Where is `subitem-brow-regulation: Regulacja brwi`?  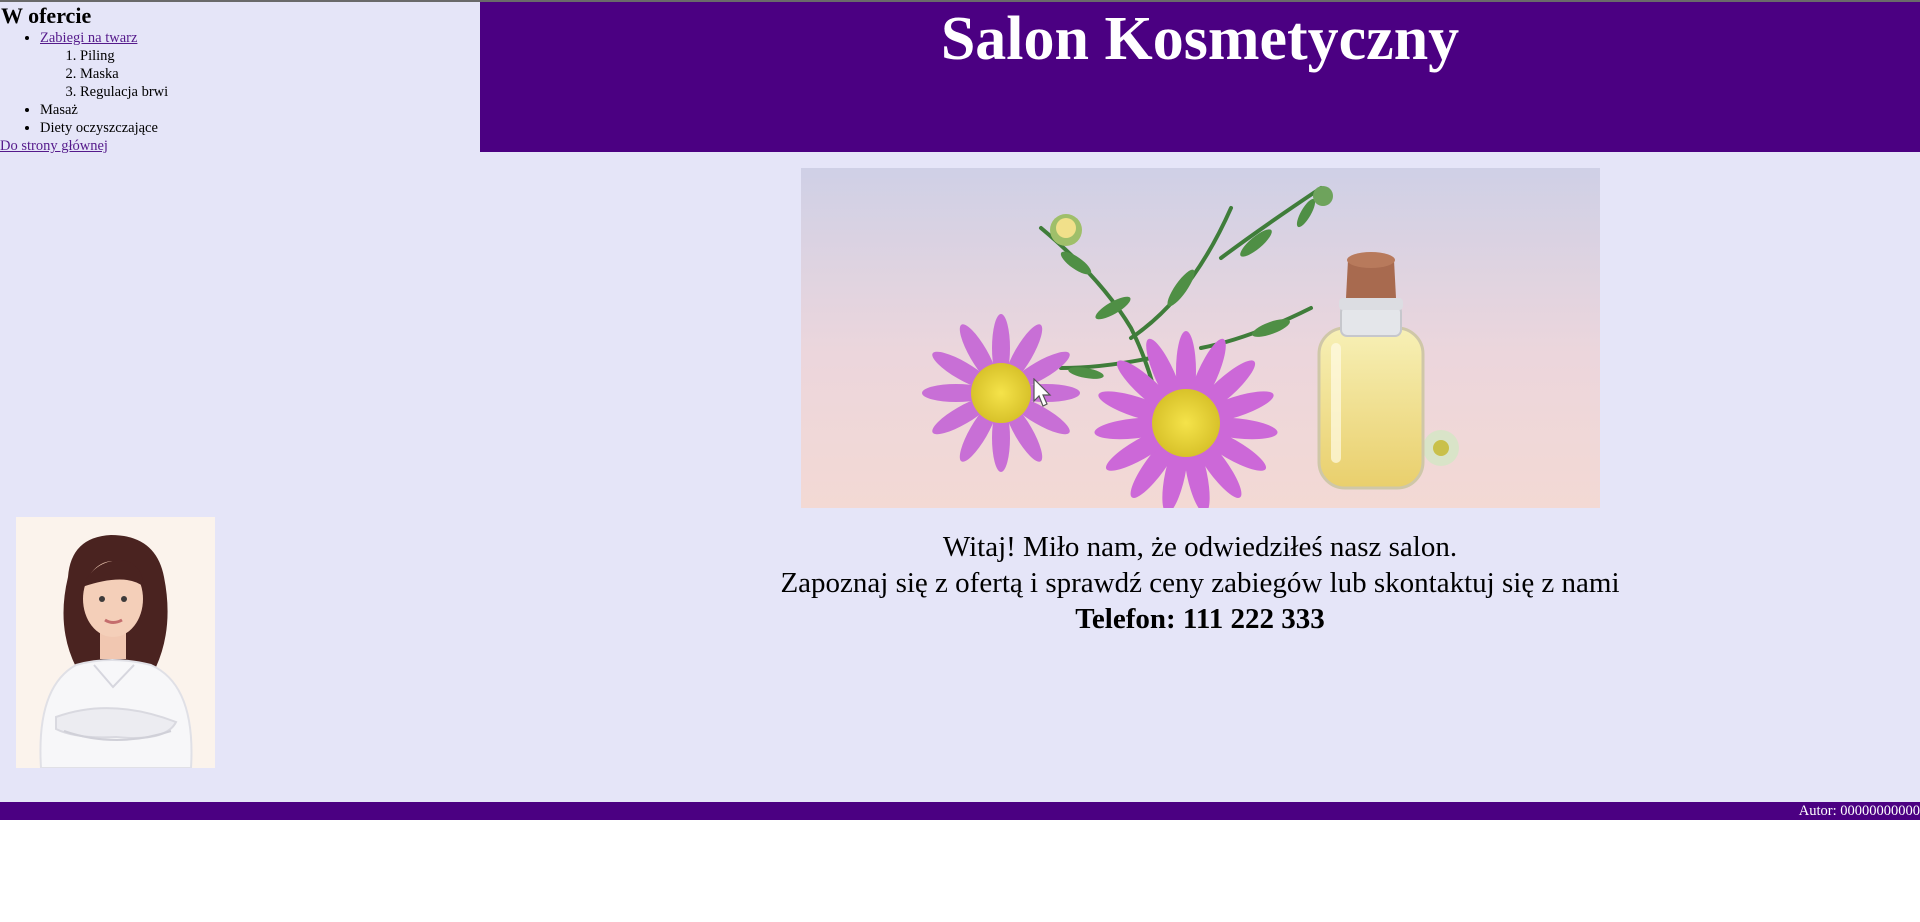 subitem-brow-regulation: Regulacja brwi is located at coordinates (280, 92).